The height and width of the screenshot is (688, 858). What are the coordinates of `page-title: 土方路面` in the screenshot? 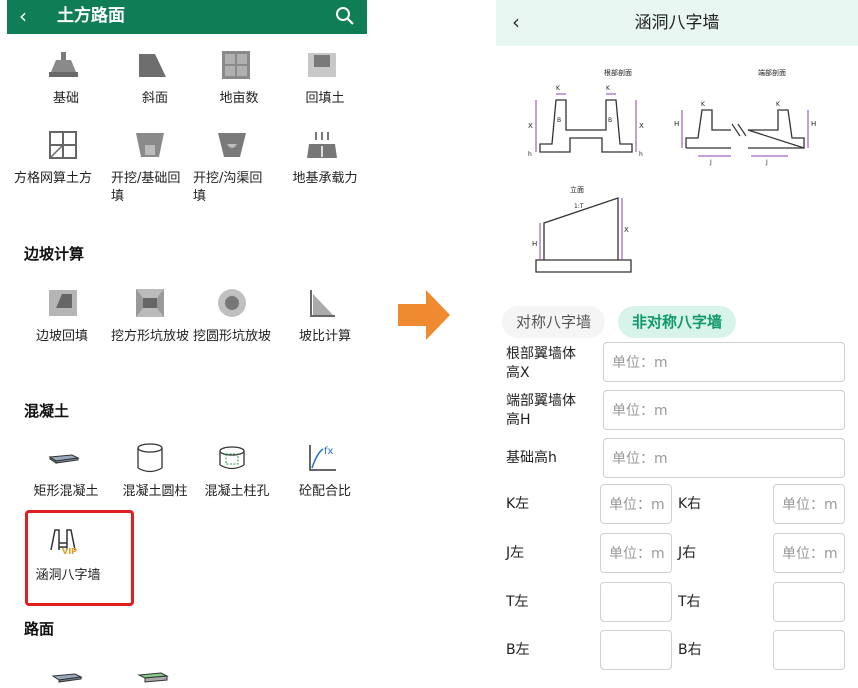 It's located at (91, 16).